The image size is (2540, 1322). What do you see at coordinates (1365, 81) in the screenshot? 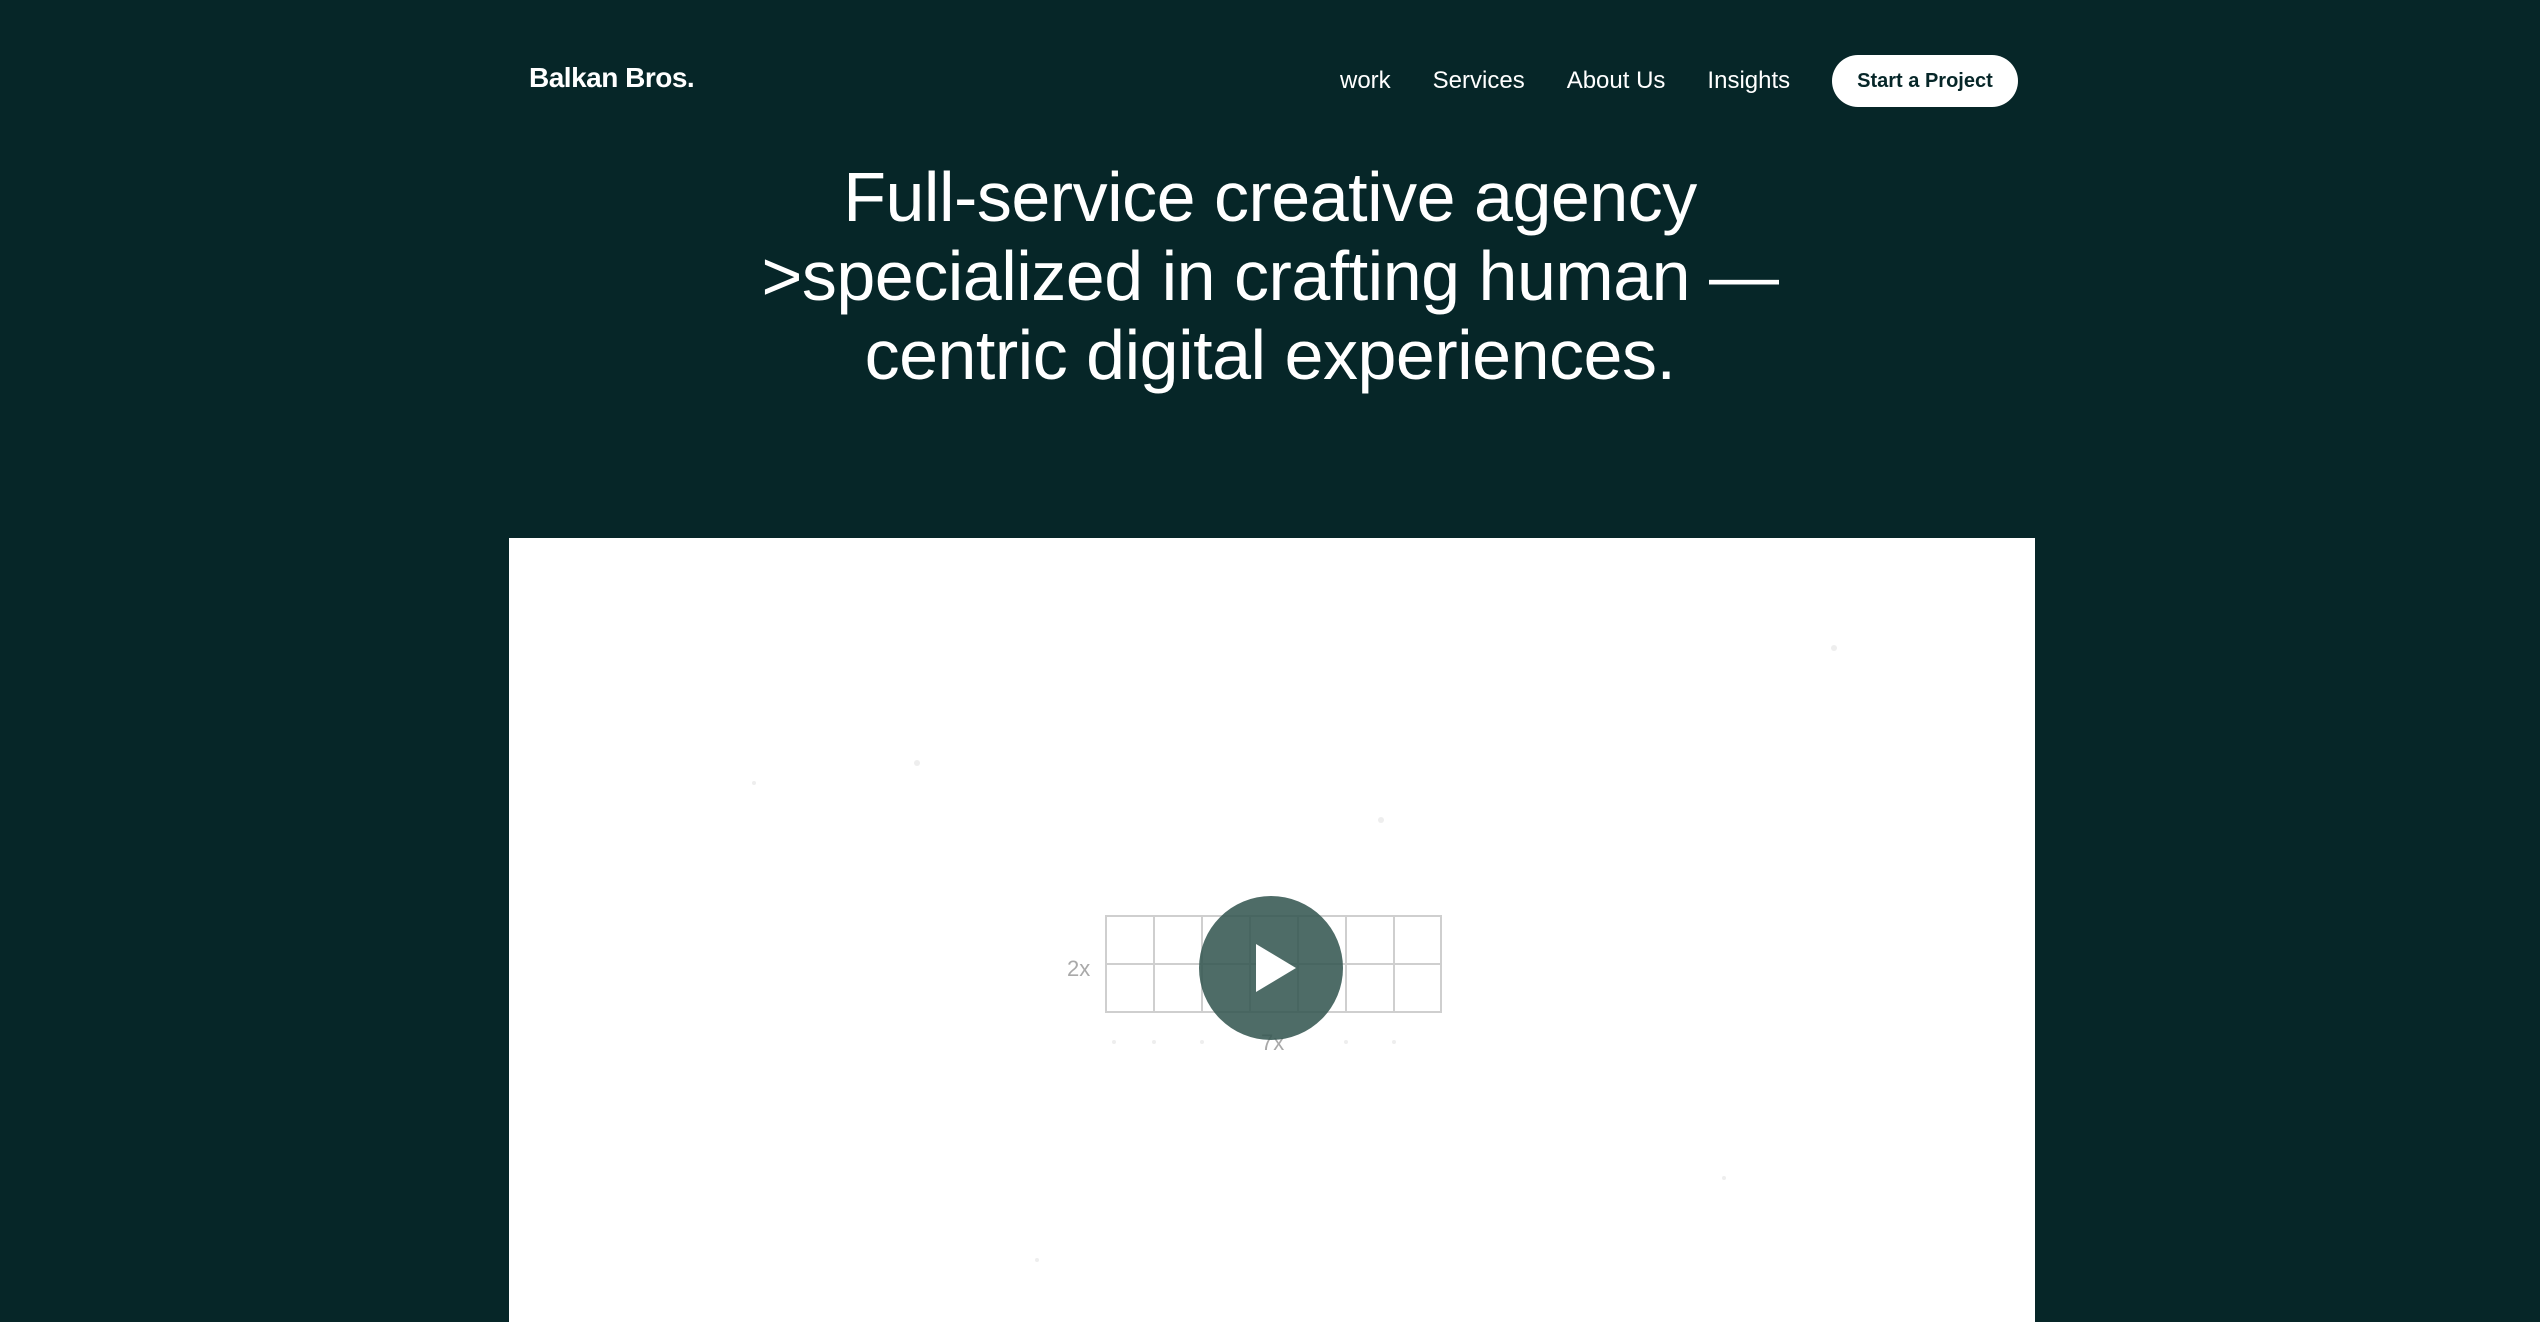
I see `nav-item-work: work` at bounding box center [1365, 81].